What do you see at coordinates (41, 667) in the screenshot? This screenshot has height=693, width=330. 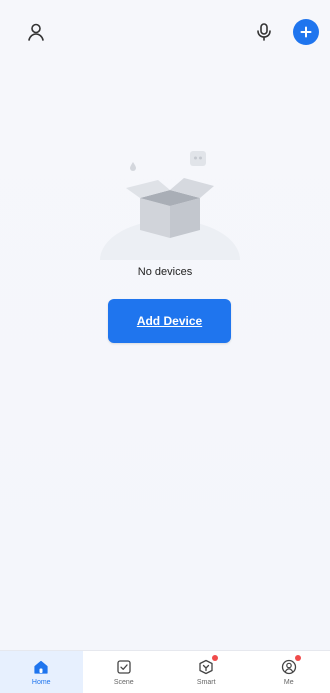 I see `home-icon` at bounding box center [41, 667].